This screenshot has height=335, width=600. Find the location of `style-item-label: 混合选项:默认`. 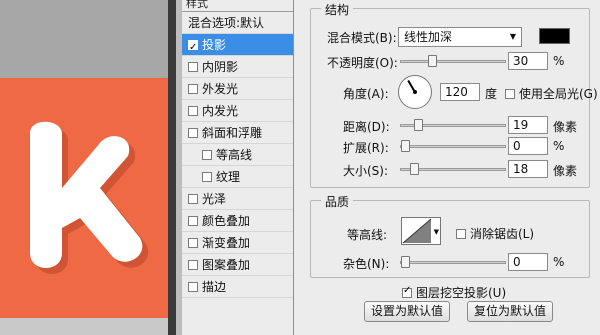

style-item-label: 混合选项:默认 is located at coordinates (226, 23).